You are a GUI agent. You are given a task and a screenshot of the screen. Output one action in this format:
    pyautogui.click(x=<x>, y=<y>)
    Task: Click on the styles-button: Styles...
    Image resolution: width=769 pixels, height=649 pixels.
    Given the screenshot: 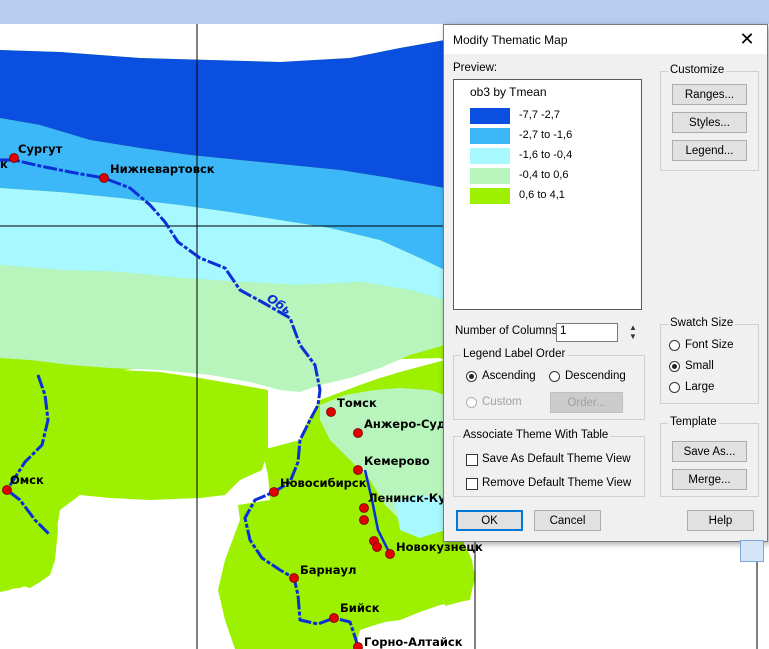 What is the action you would take?
    pyautogui.click(x=709, y=122)
    